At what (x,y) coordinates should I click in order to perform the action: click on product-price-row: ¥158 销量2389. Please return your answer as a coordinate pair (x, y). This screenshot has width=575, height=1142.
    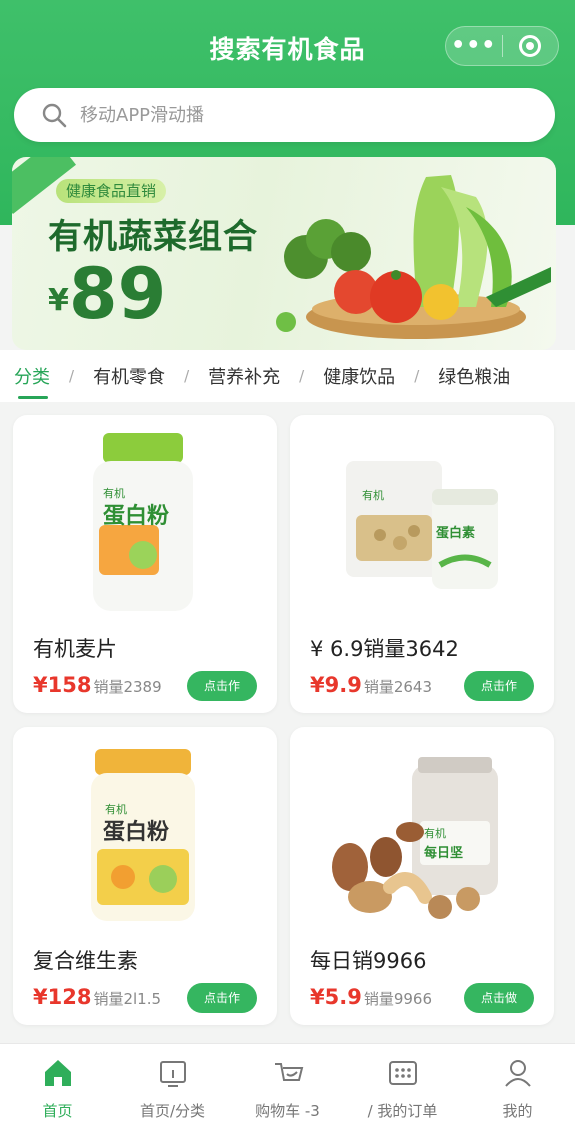
    Looking at the image, I should click on (97, 685).